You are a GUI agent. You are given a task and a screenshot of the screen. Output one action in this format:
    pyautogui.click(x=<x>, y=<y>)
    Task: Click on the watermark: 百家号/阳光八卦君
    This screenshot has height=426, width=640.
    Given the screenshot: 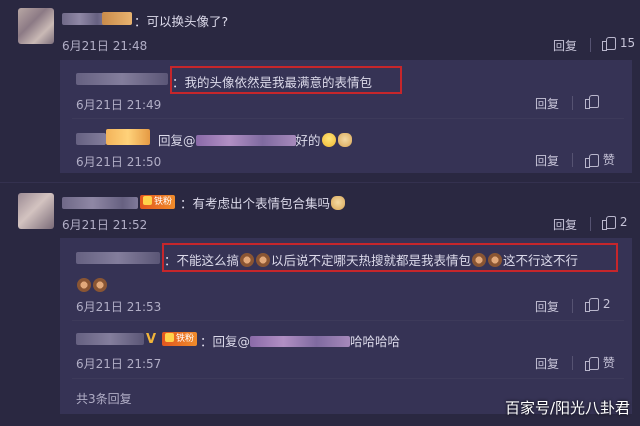 What is the action you would take?
    pyautogui.click(x=567, y=408)
    